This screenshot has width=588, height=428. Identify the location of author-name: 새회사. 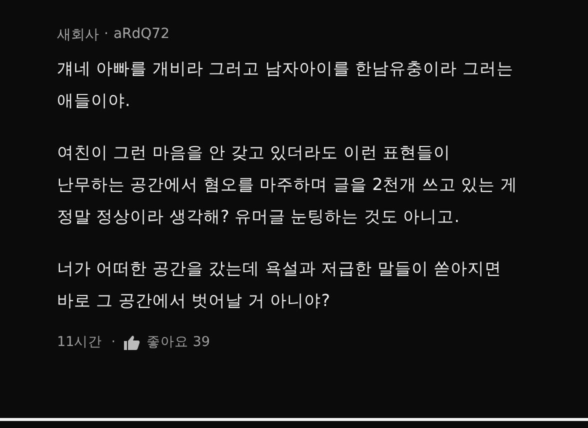
(78, 35).